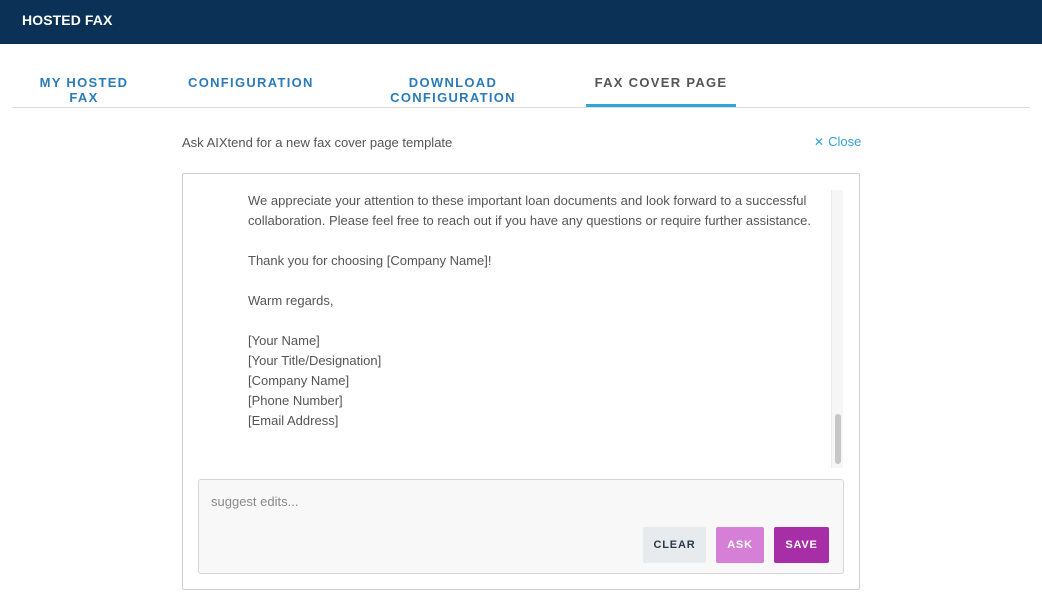  Describe the element at coordinates (661, 83) in the screenshot. I see `tab-fax-cover-page: FAX COVER PAGE` at that location.